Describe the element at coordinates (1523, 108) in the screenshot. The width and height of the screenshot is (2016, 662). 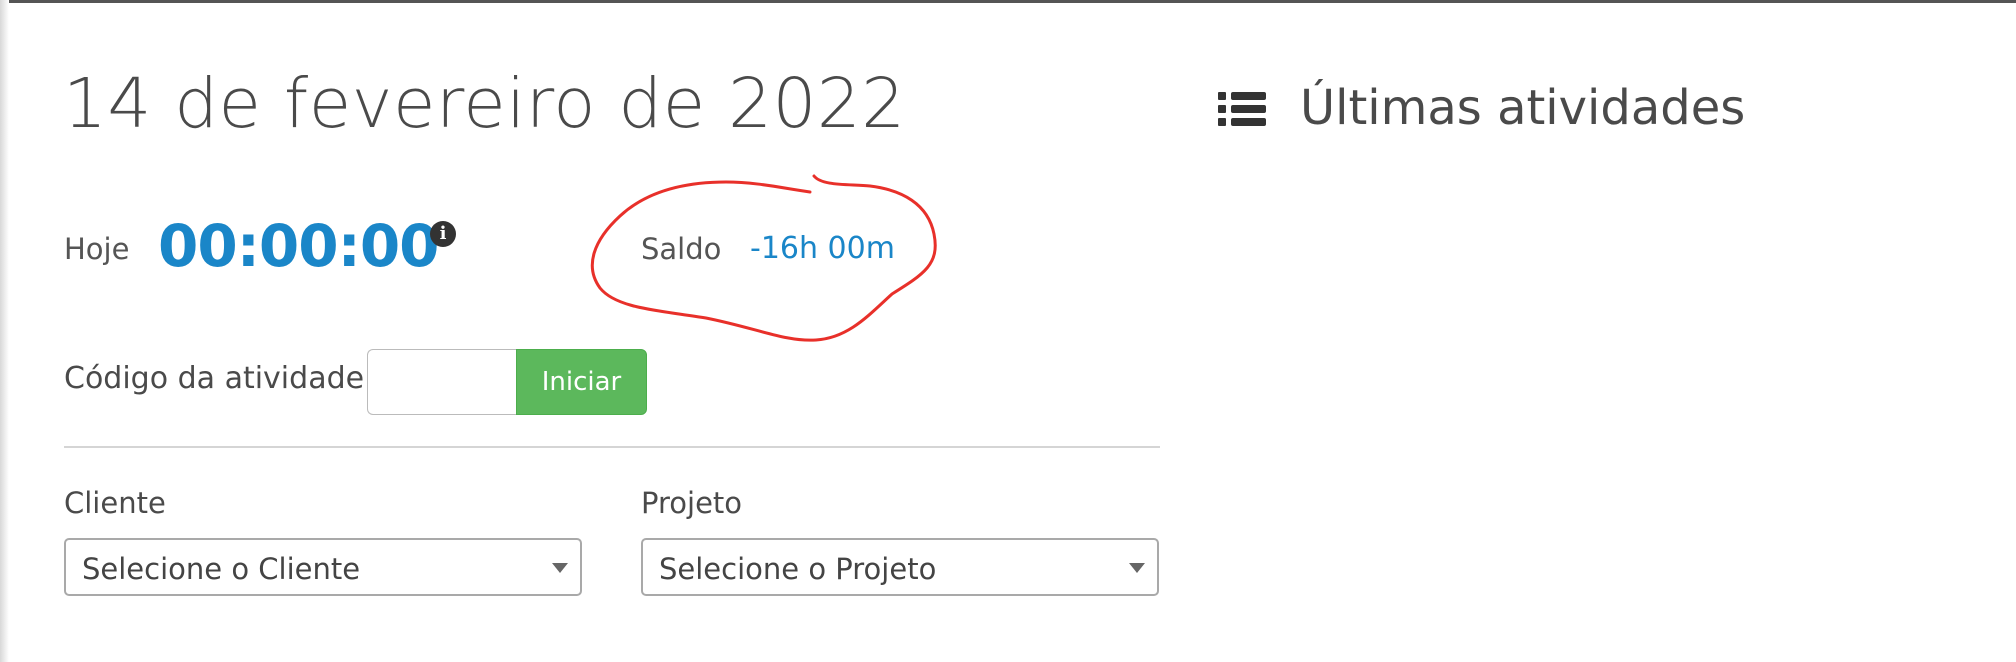
I see `recent-activities-title: Últimas atividades` at that location.